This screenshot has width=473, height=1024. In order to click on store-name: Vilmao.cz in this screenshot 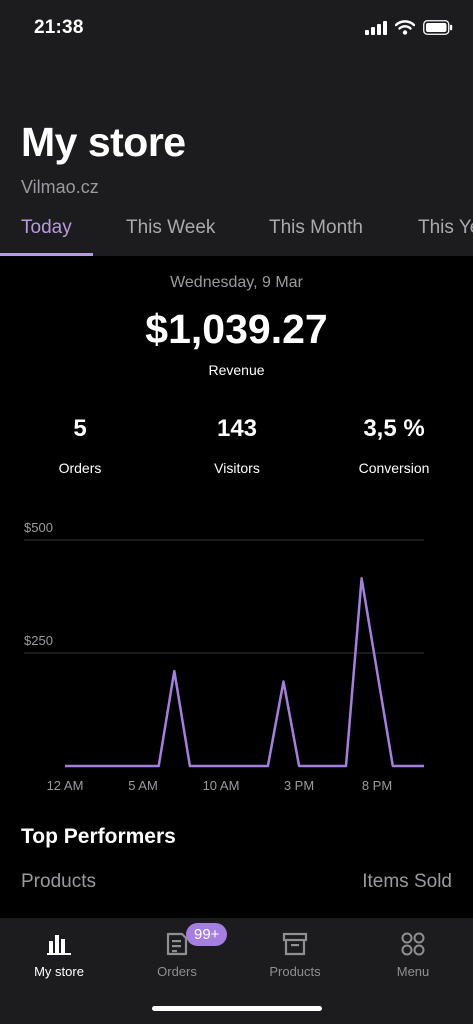, I will do `click(60, 187)`.